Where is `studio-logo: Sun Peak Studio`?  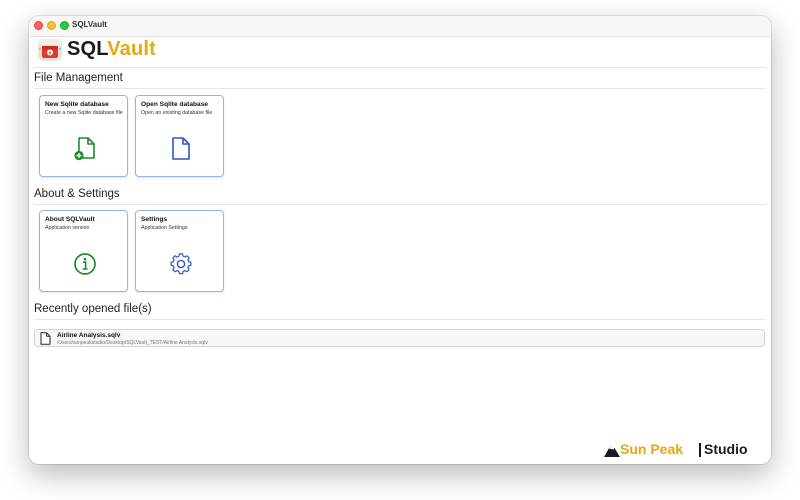 studio-logo: Sun Peak Studio is located at coordinates (684, 450).